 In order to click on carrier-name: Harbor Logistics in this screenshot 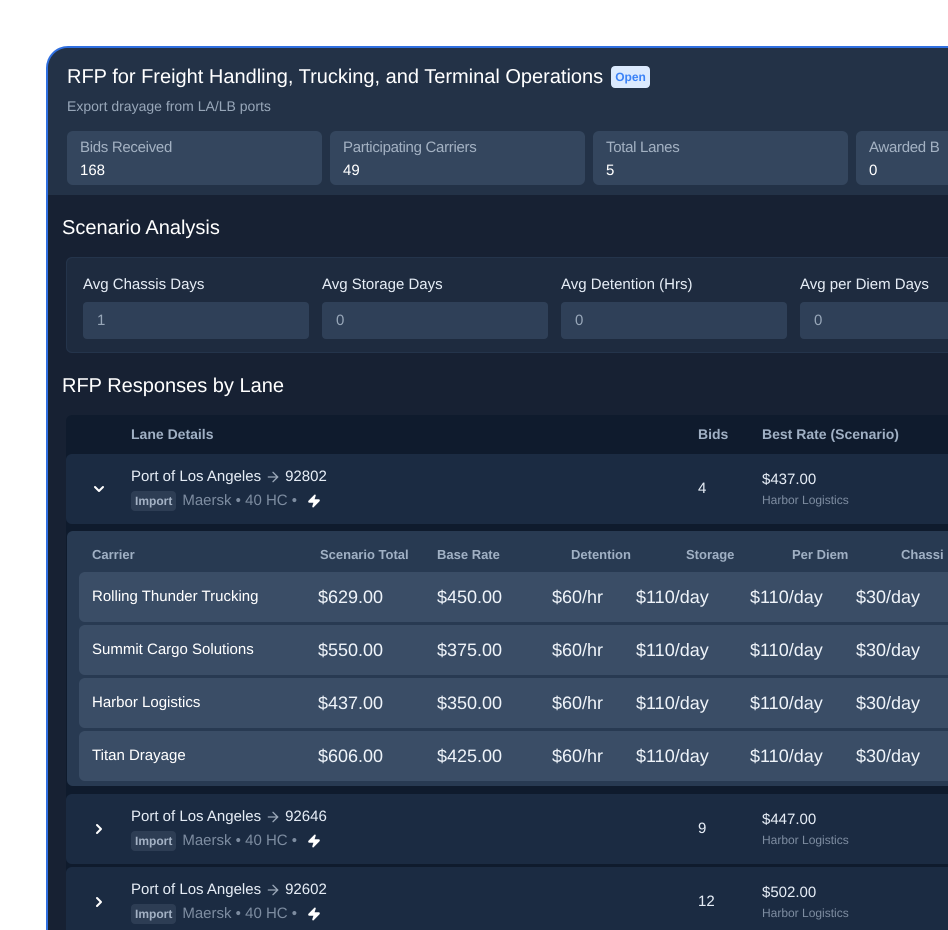, I will do `click(146, 702)`.